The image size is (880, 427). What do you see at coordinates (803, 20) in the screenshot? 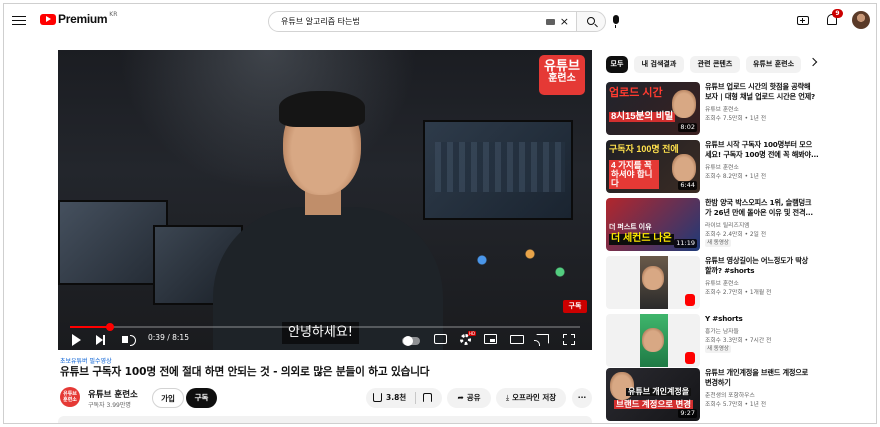
I see `create-icon` at bounding box center [803, 20].